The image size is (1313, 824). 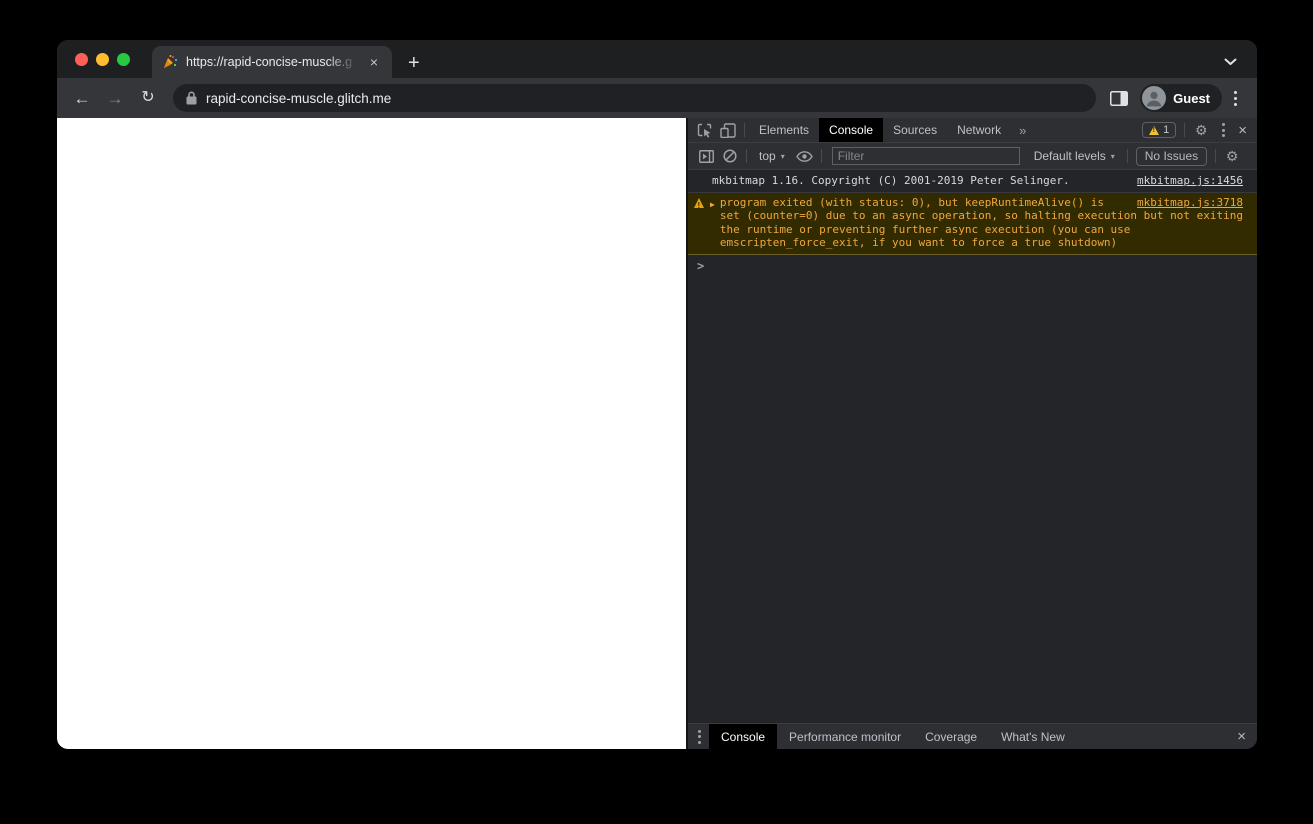 I want to click on side-panel-icon, so click(x=1119, y=98).